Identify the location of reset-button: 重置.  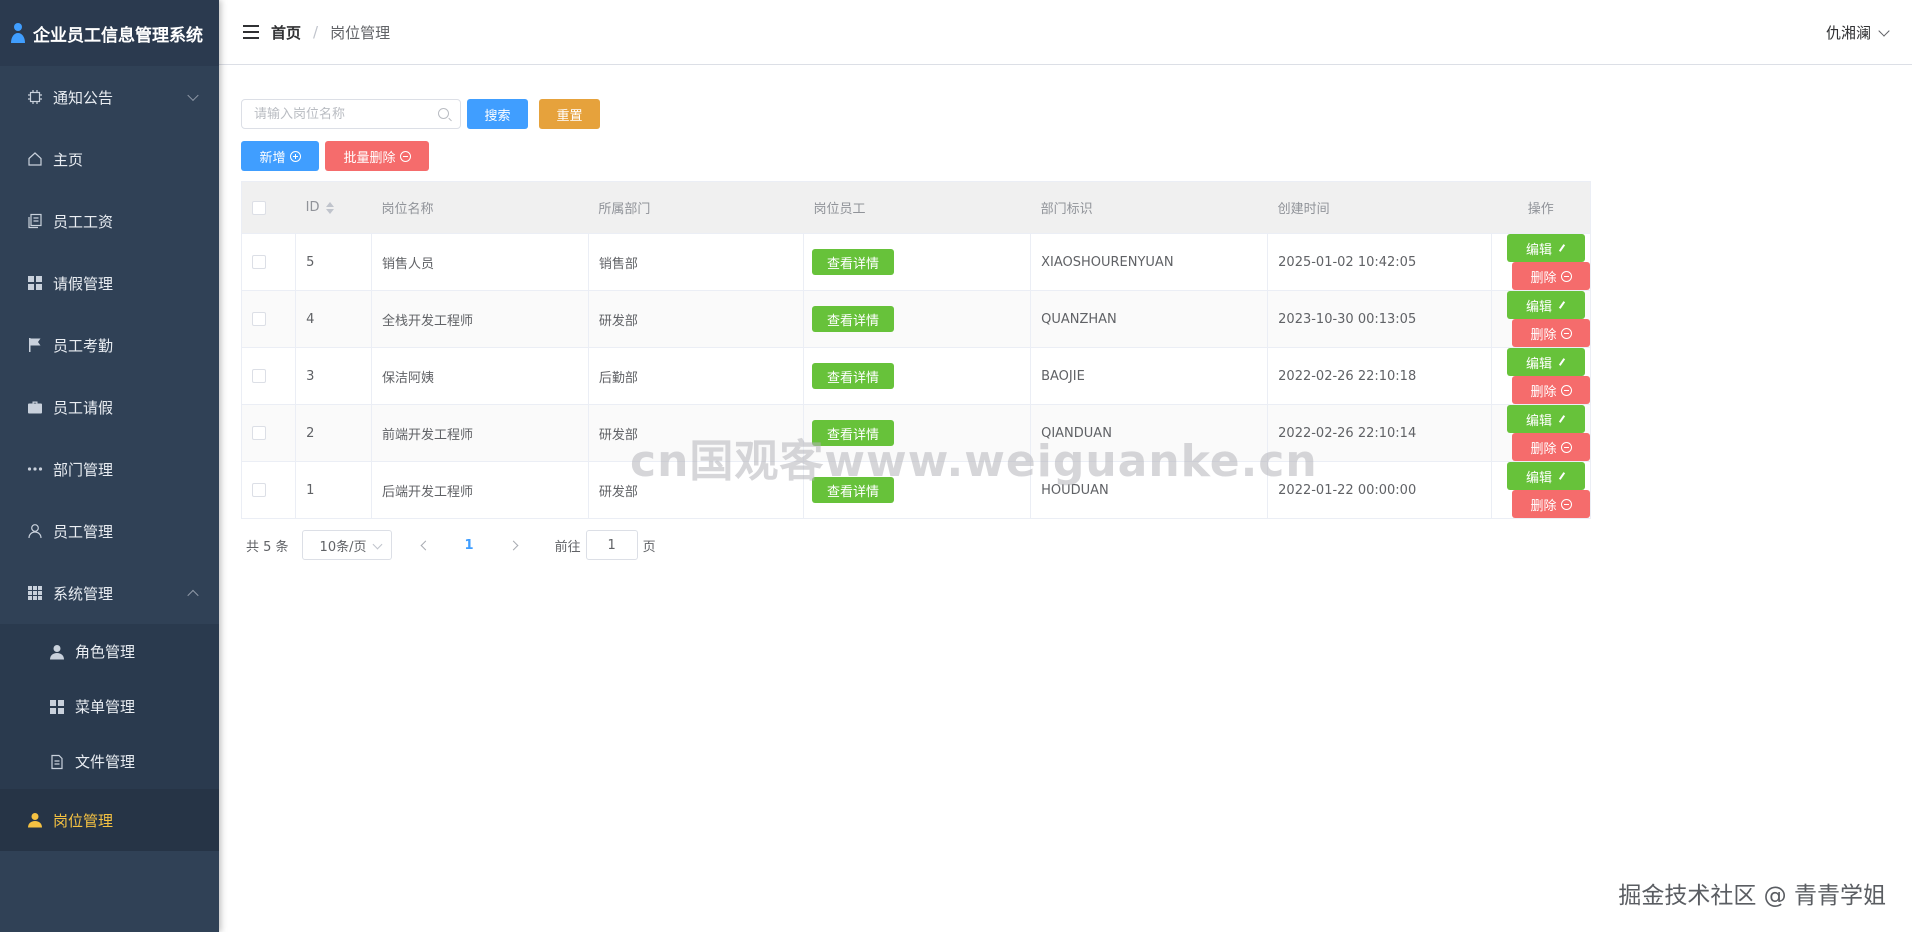
(569, 114).